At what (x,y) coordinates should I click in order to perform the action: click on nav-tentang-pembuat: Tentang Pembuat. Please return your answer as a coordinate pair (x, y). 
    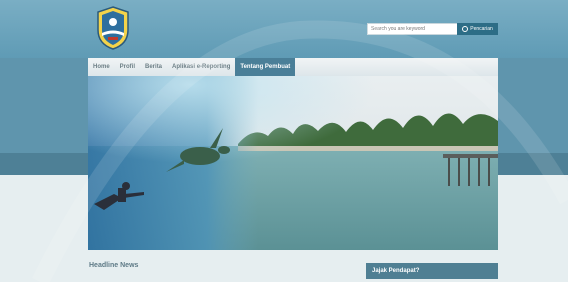
    Looking at the image, I should click on (265, 67).